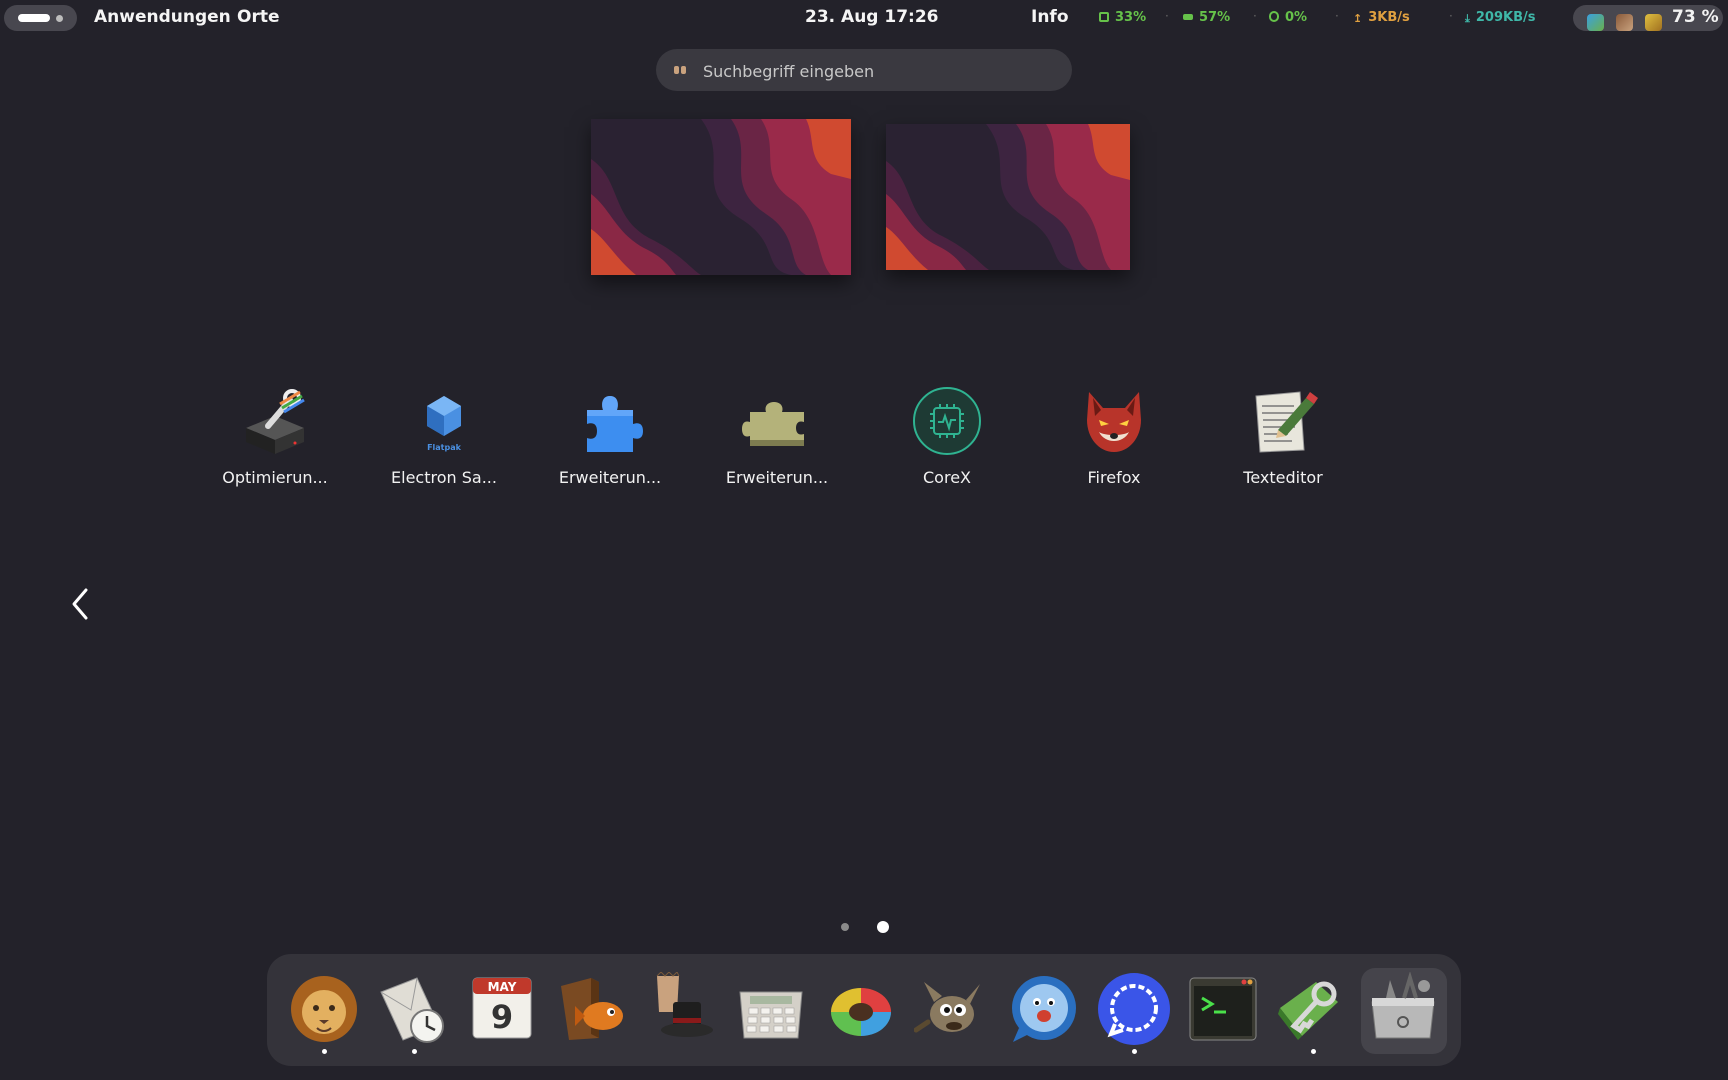  What do you see at coordinates (1131, 17) in the screenshot?
I see `cpu-value: 33%` at bounding box center [1131, 17].